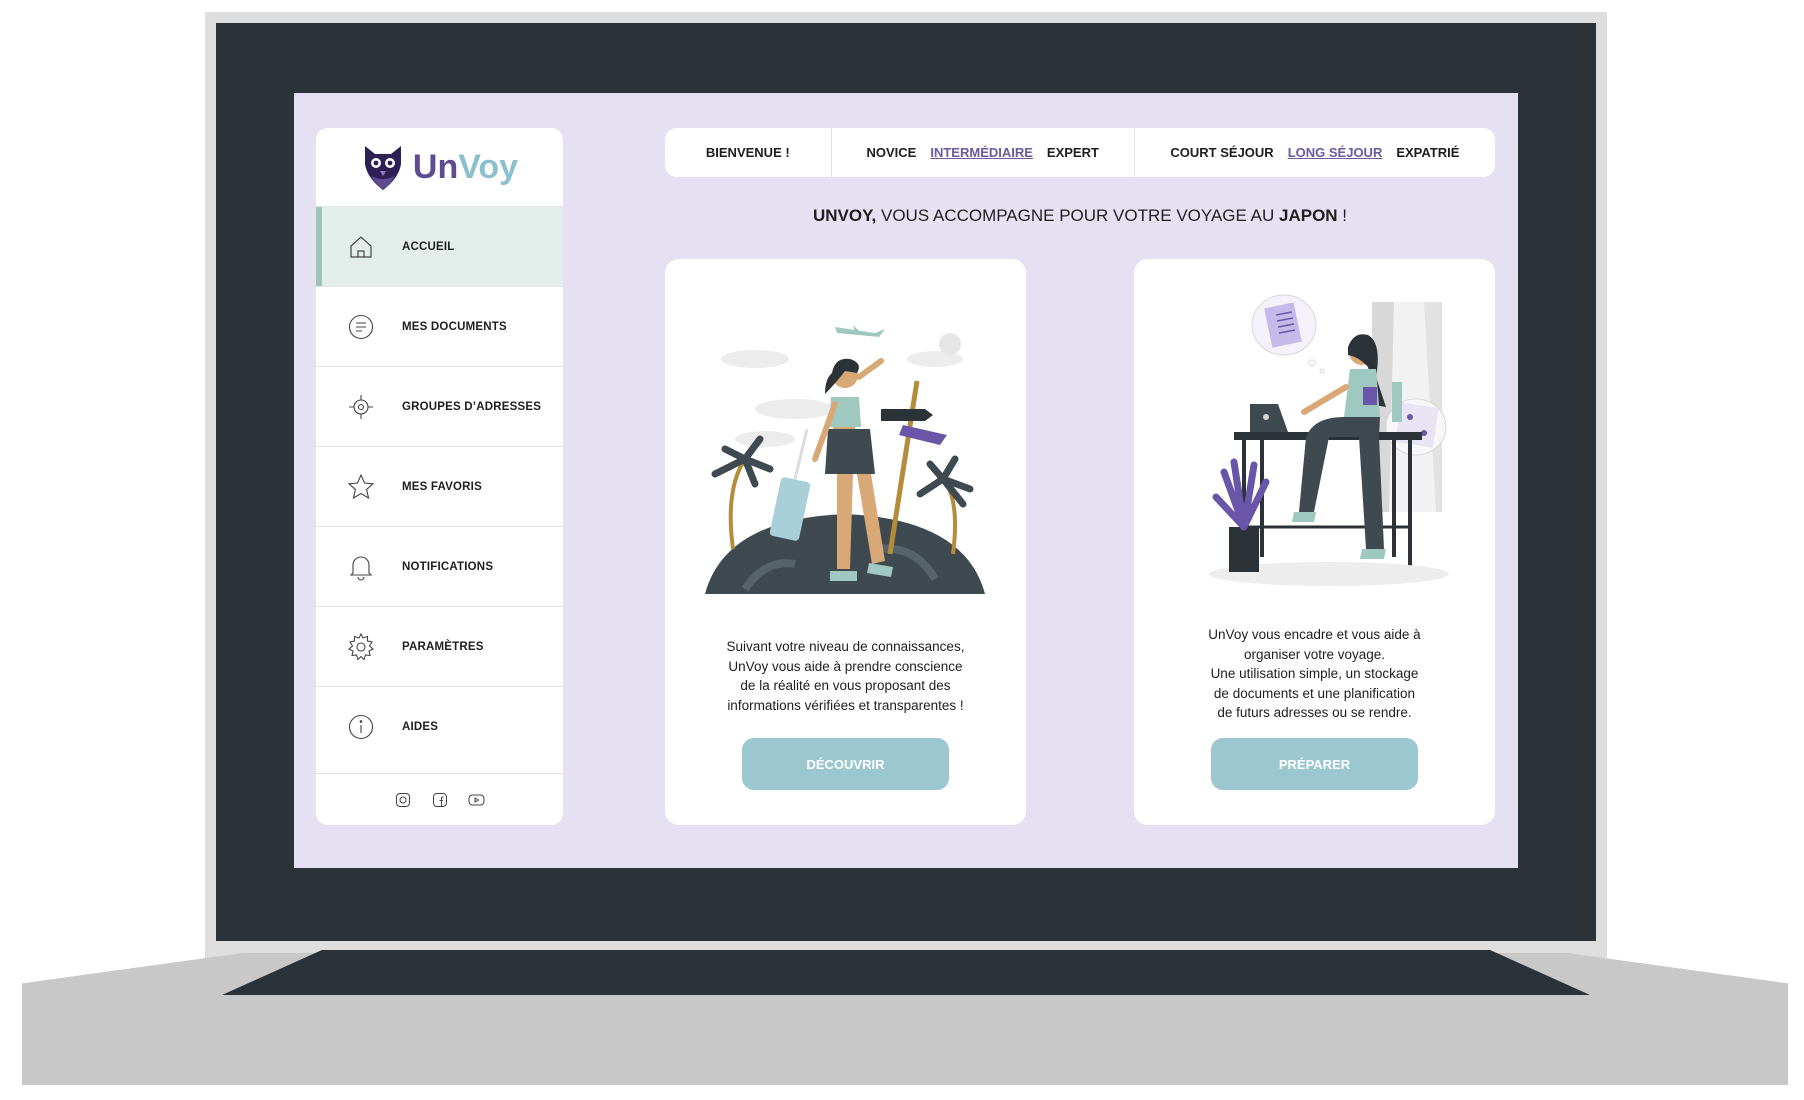 The height and width of the screenshot is (1100, 1804). I want to click on level-intermediaire: INTERMÉDIAIRE, so click(981, 152).